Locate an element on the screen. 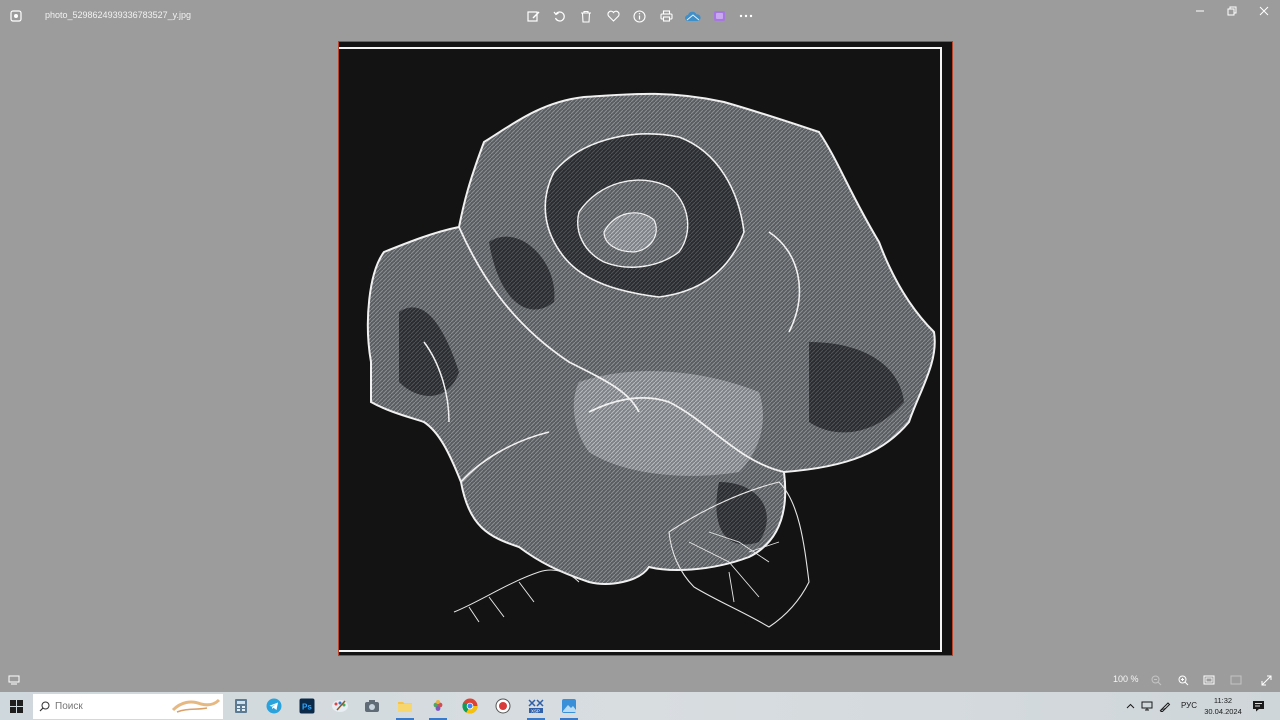 This screenshot has height=720, width=1280. telegram-icon is located at coordinates (274, 706).